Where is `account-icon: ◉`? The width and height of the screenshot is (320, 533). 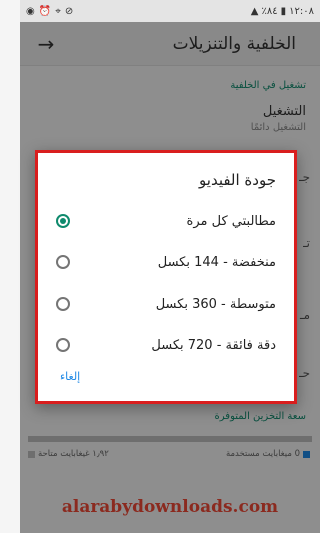
account-icon: ◉ is located at coordinates (30, 11).